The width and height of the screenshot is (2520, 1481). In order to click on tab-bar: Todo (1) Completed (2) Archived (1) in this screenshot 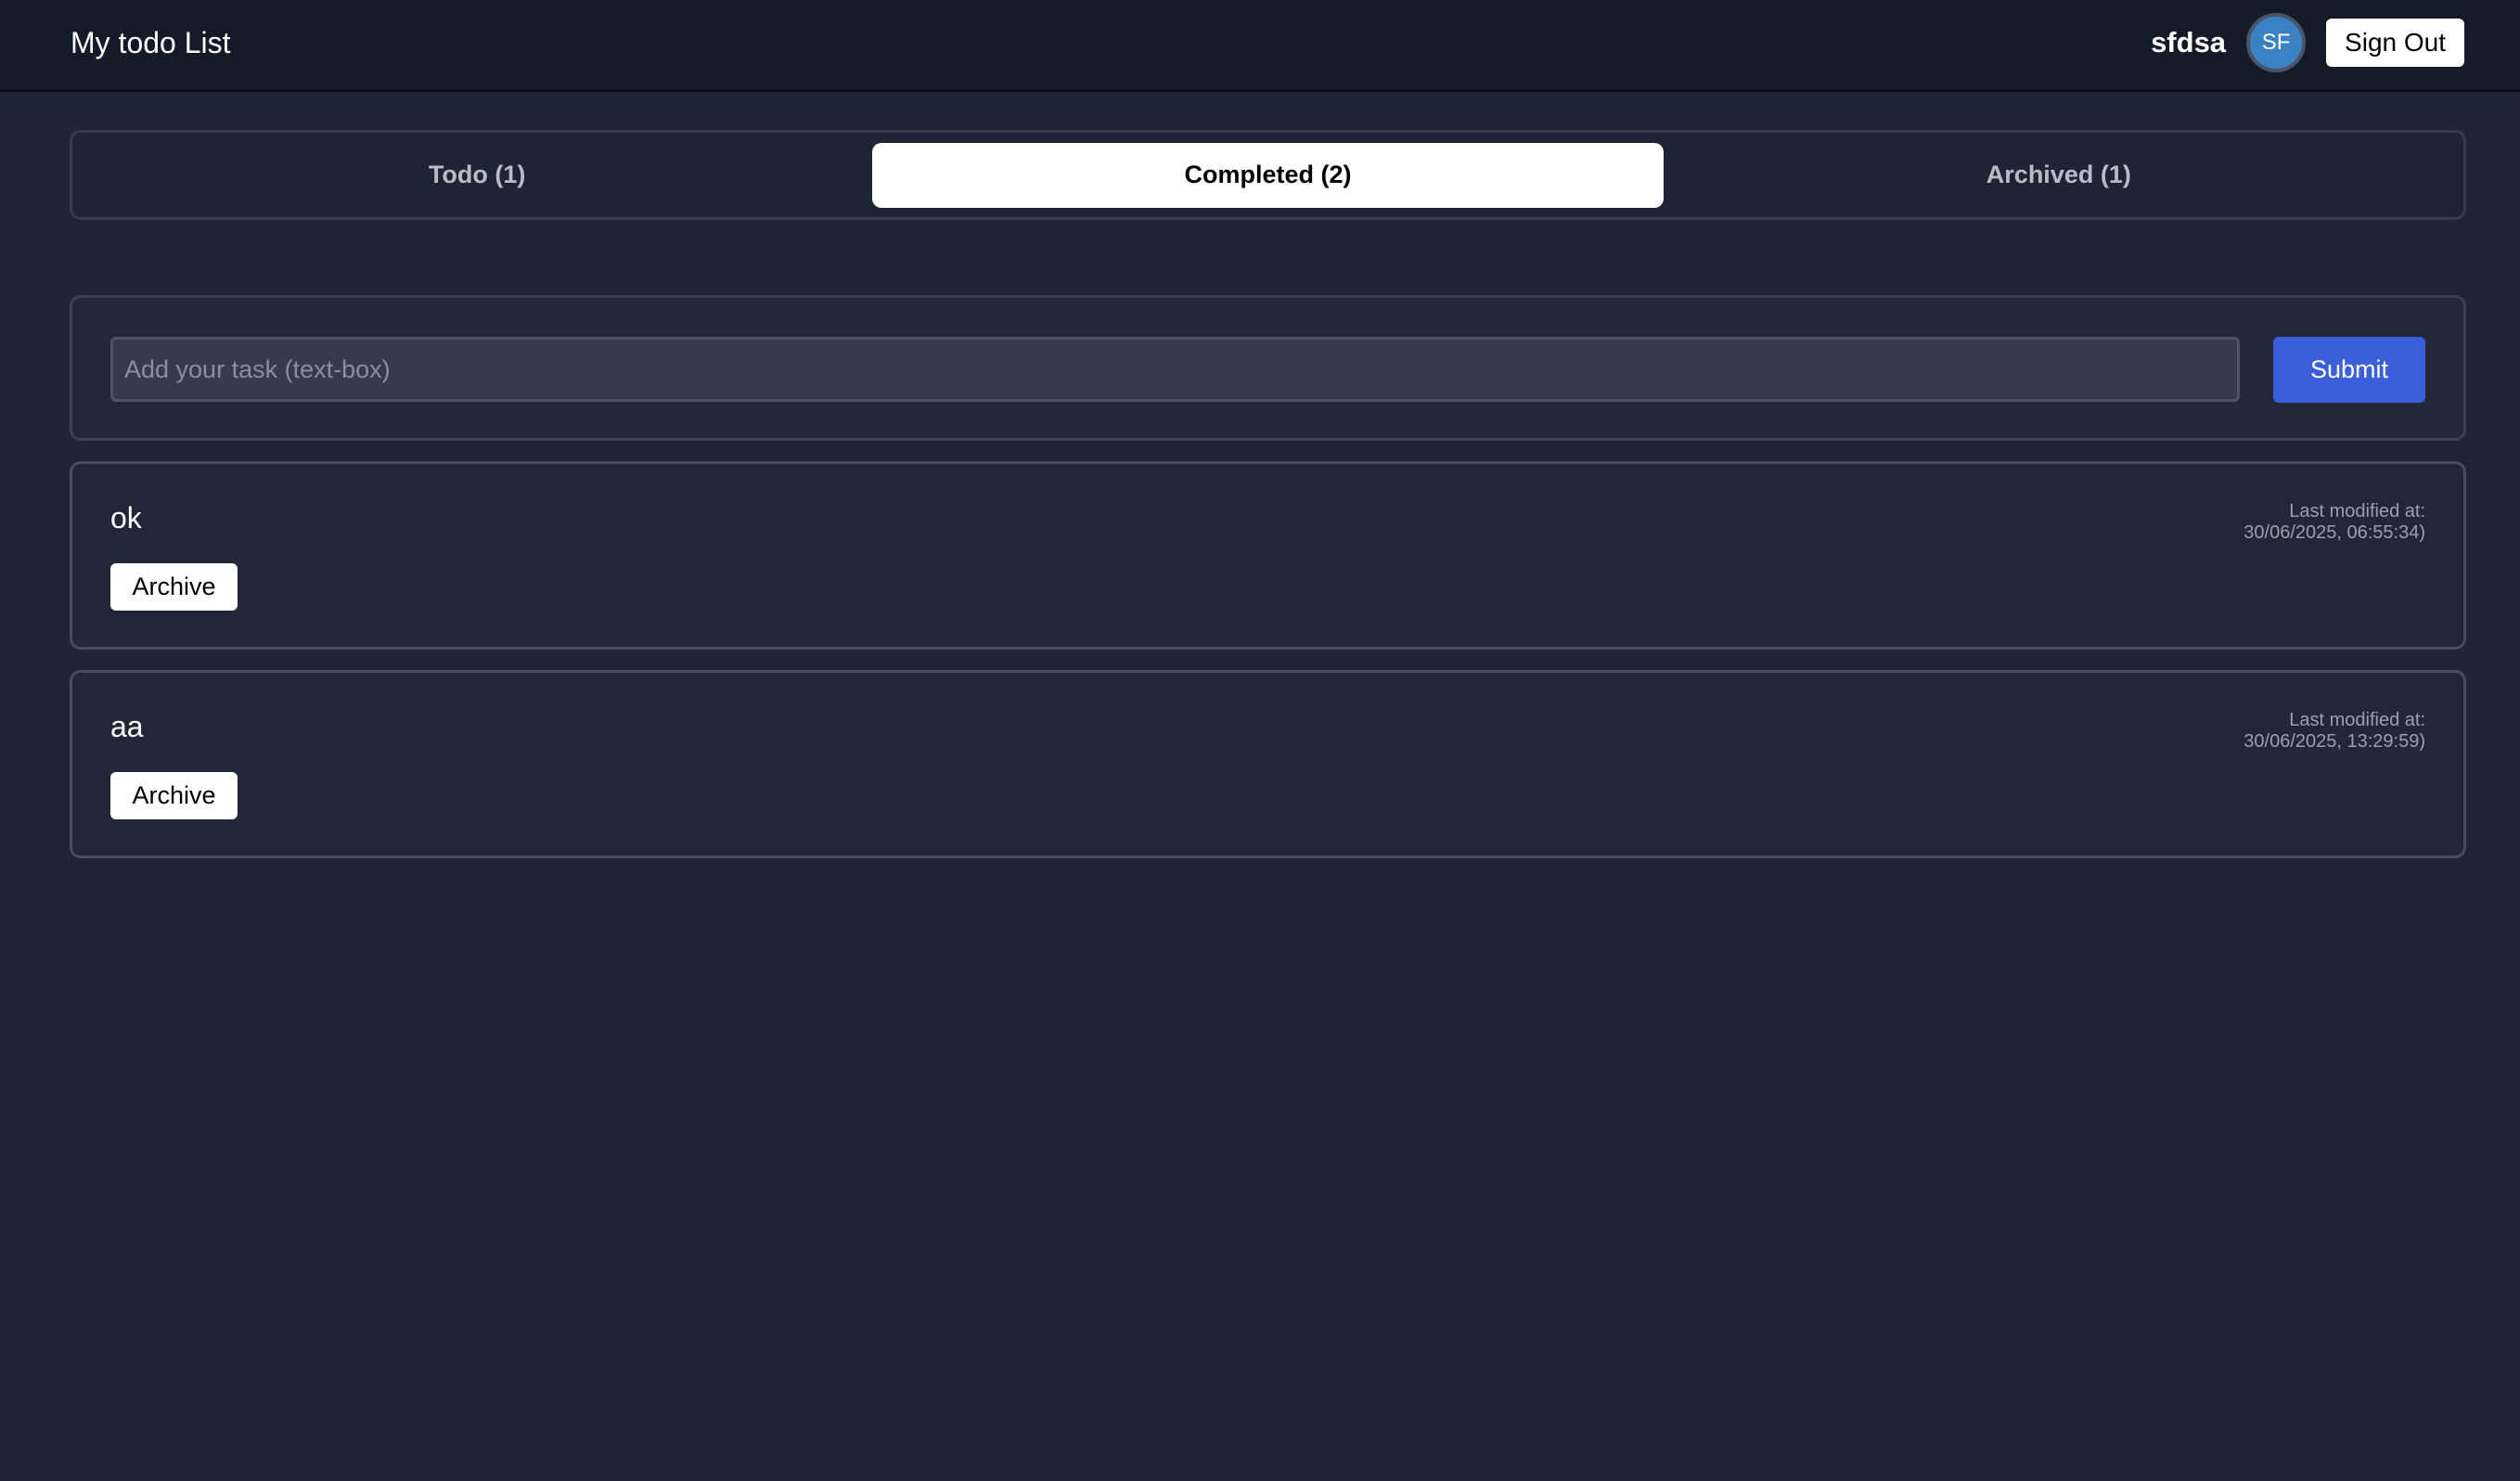, I will do `click(1268, 175)`.